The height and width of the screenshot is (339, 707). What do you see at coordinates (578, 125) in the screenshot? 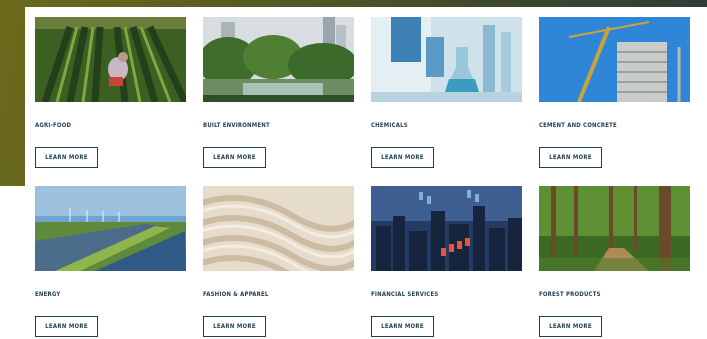
I see `industry-title: CEMENT AND CONCRETE` at bounding box center [578, 125].